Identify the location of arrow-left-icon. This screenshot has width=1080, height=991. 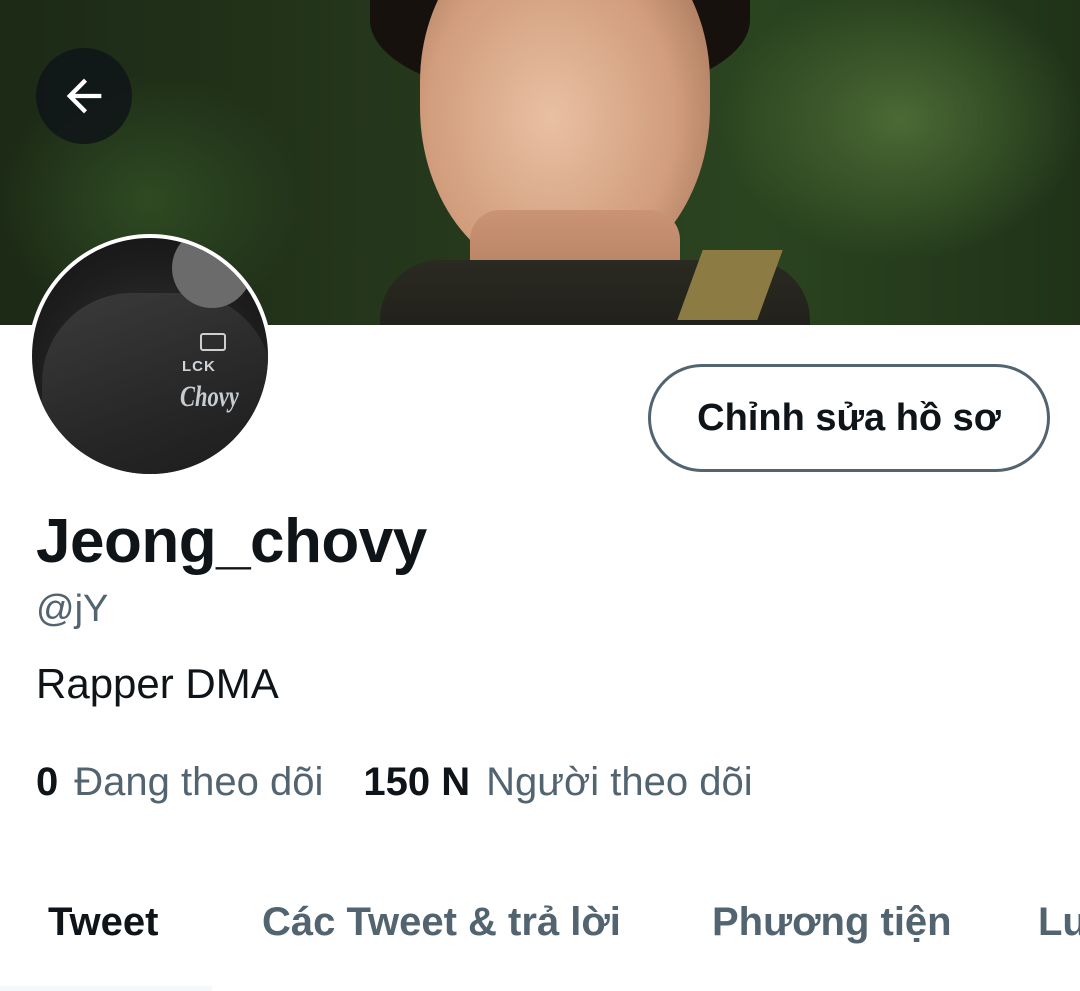
(84, 96).